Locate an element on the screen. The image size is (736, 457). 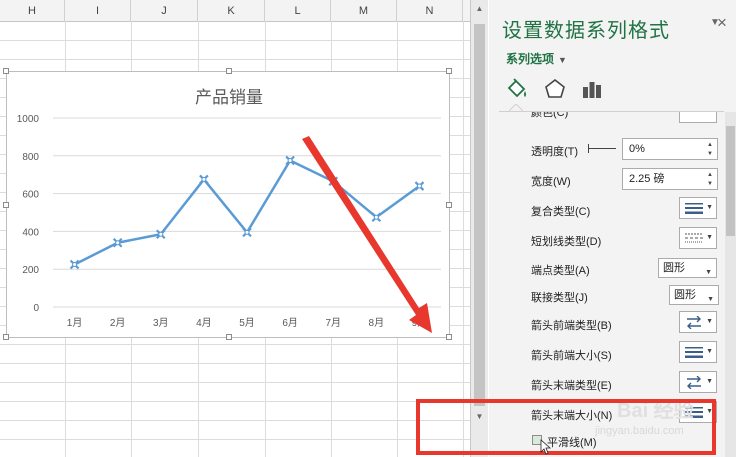
scroll-down-icon: ▼ is located at coordinates (479, 417).